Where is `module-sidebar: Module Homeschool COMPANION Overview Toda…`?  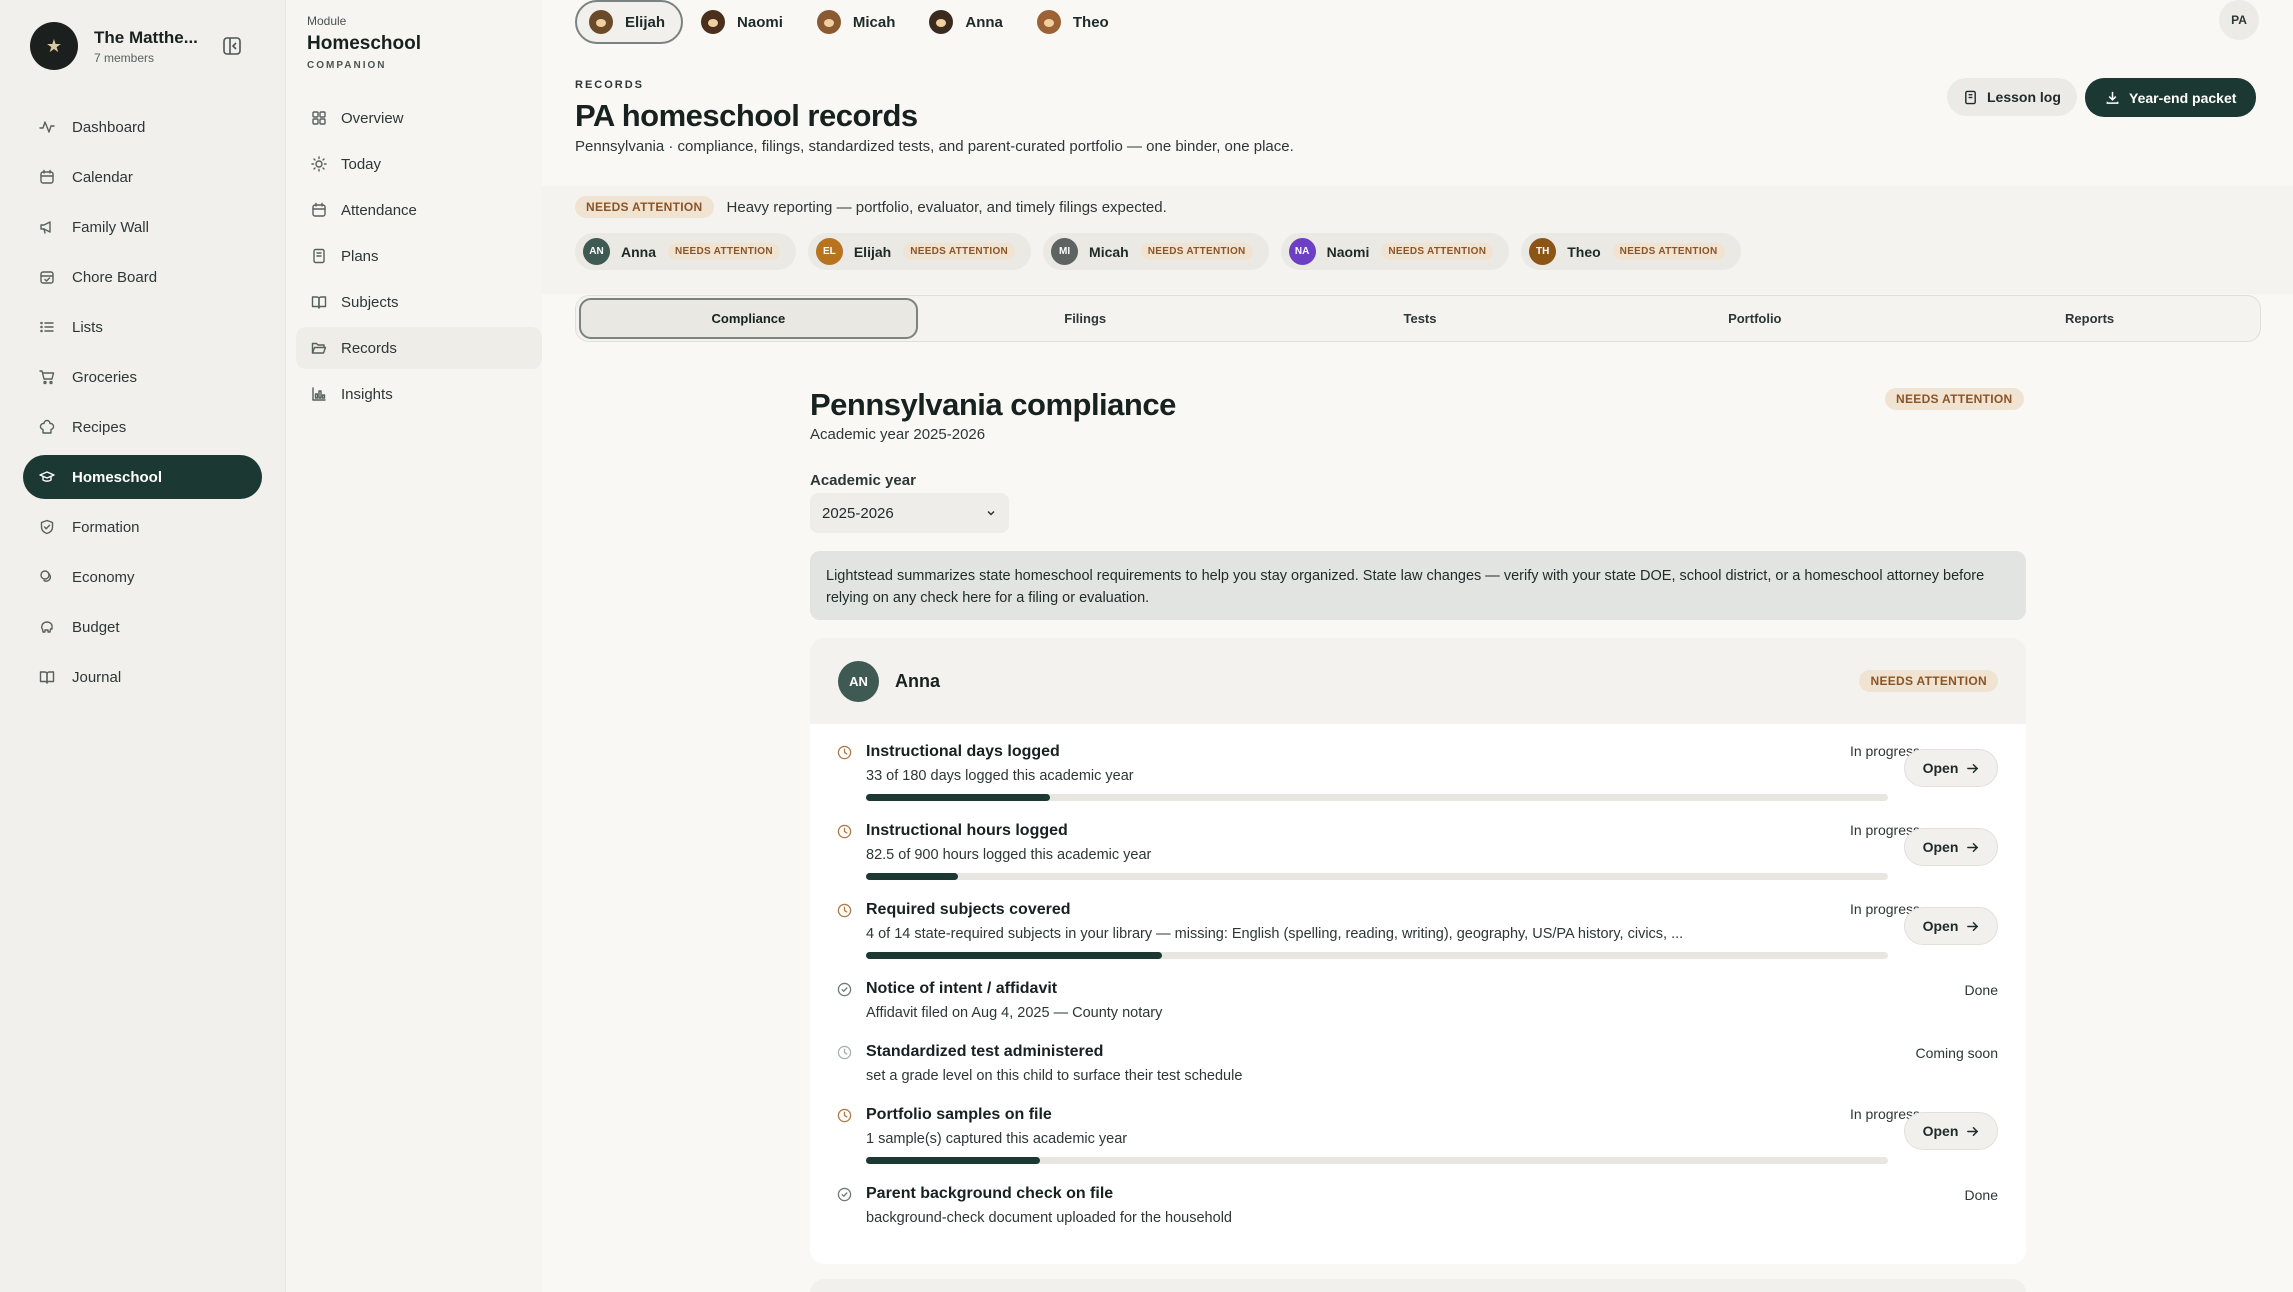
module-sidebar: Module Homeschool COMPANION Overview Toda… is located at coordinates (414, 646).